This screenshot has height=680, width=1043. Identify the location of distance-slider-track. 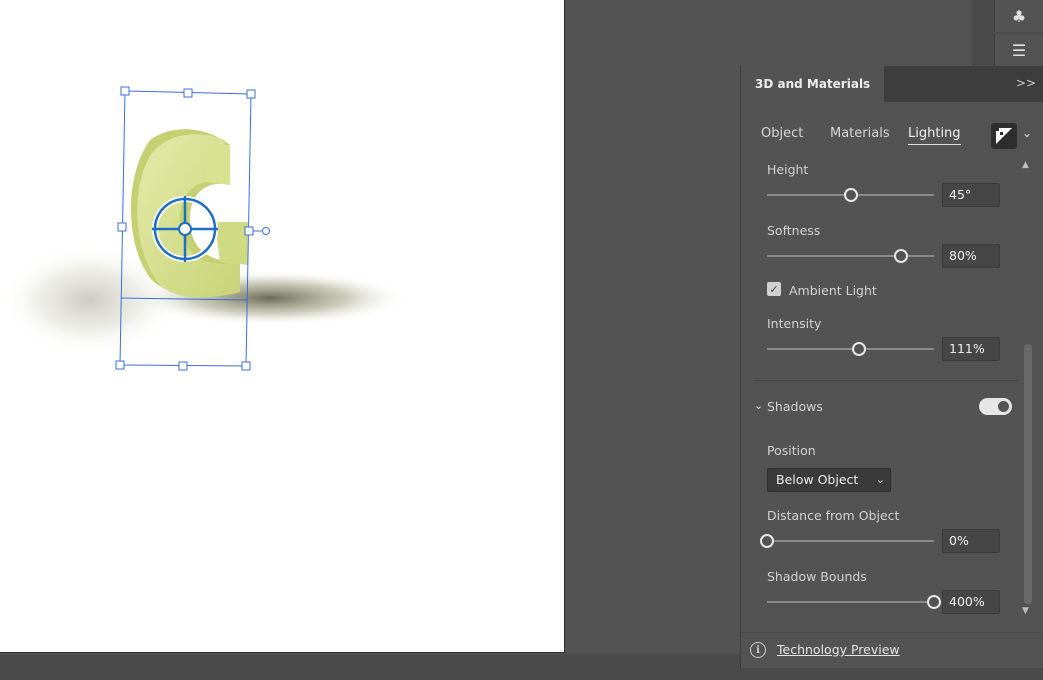
(847, 541).